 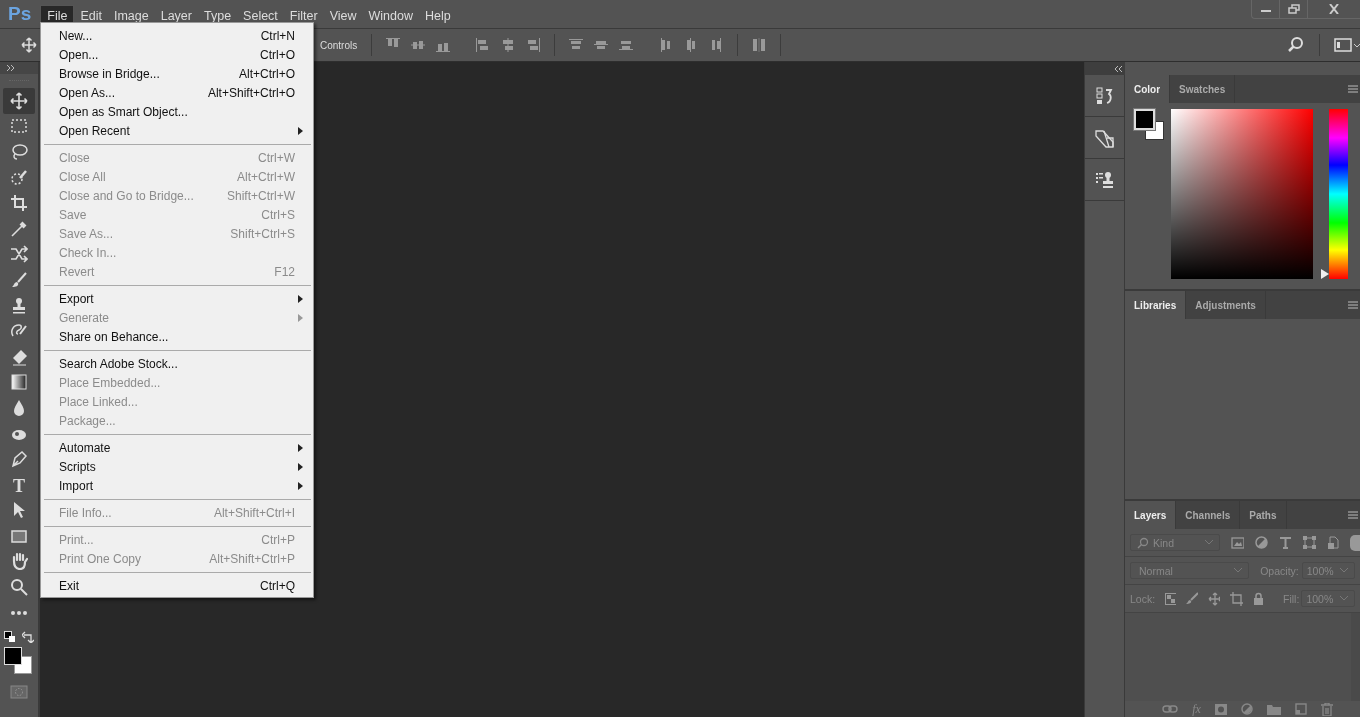 What do you see at coordinates (390, 16) in the screenshot?
I see `menu-item: Window` at bounding box center [390, 16].